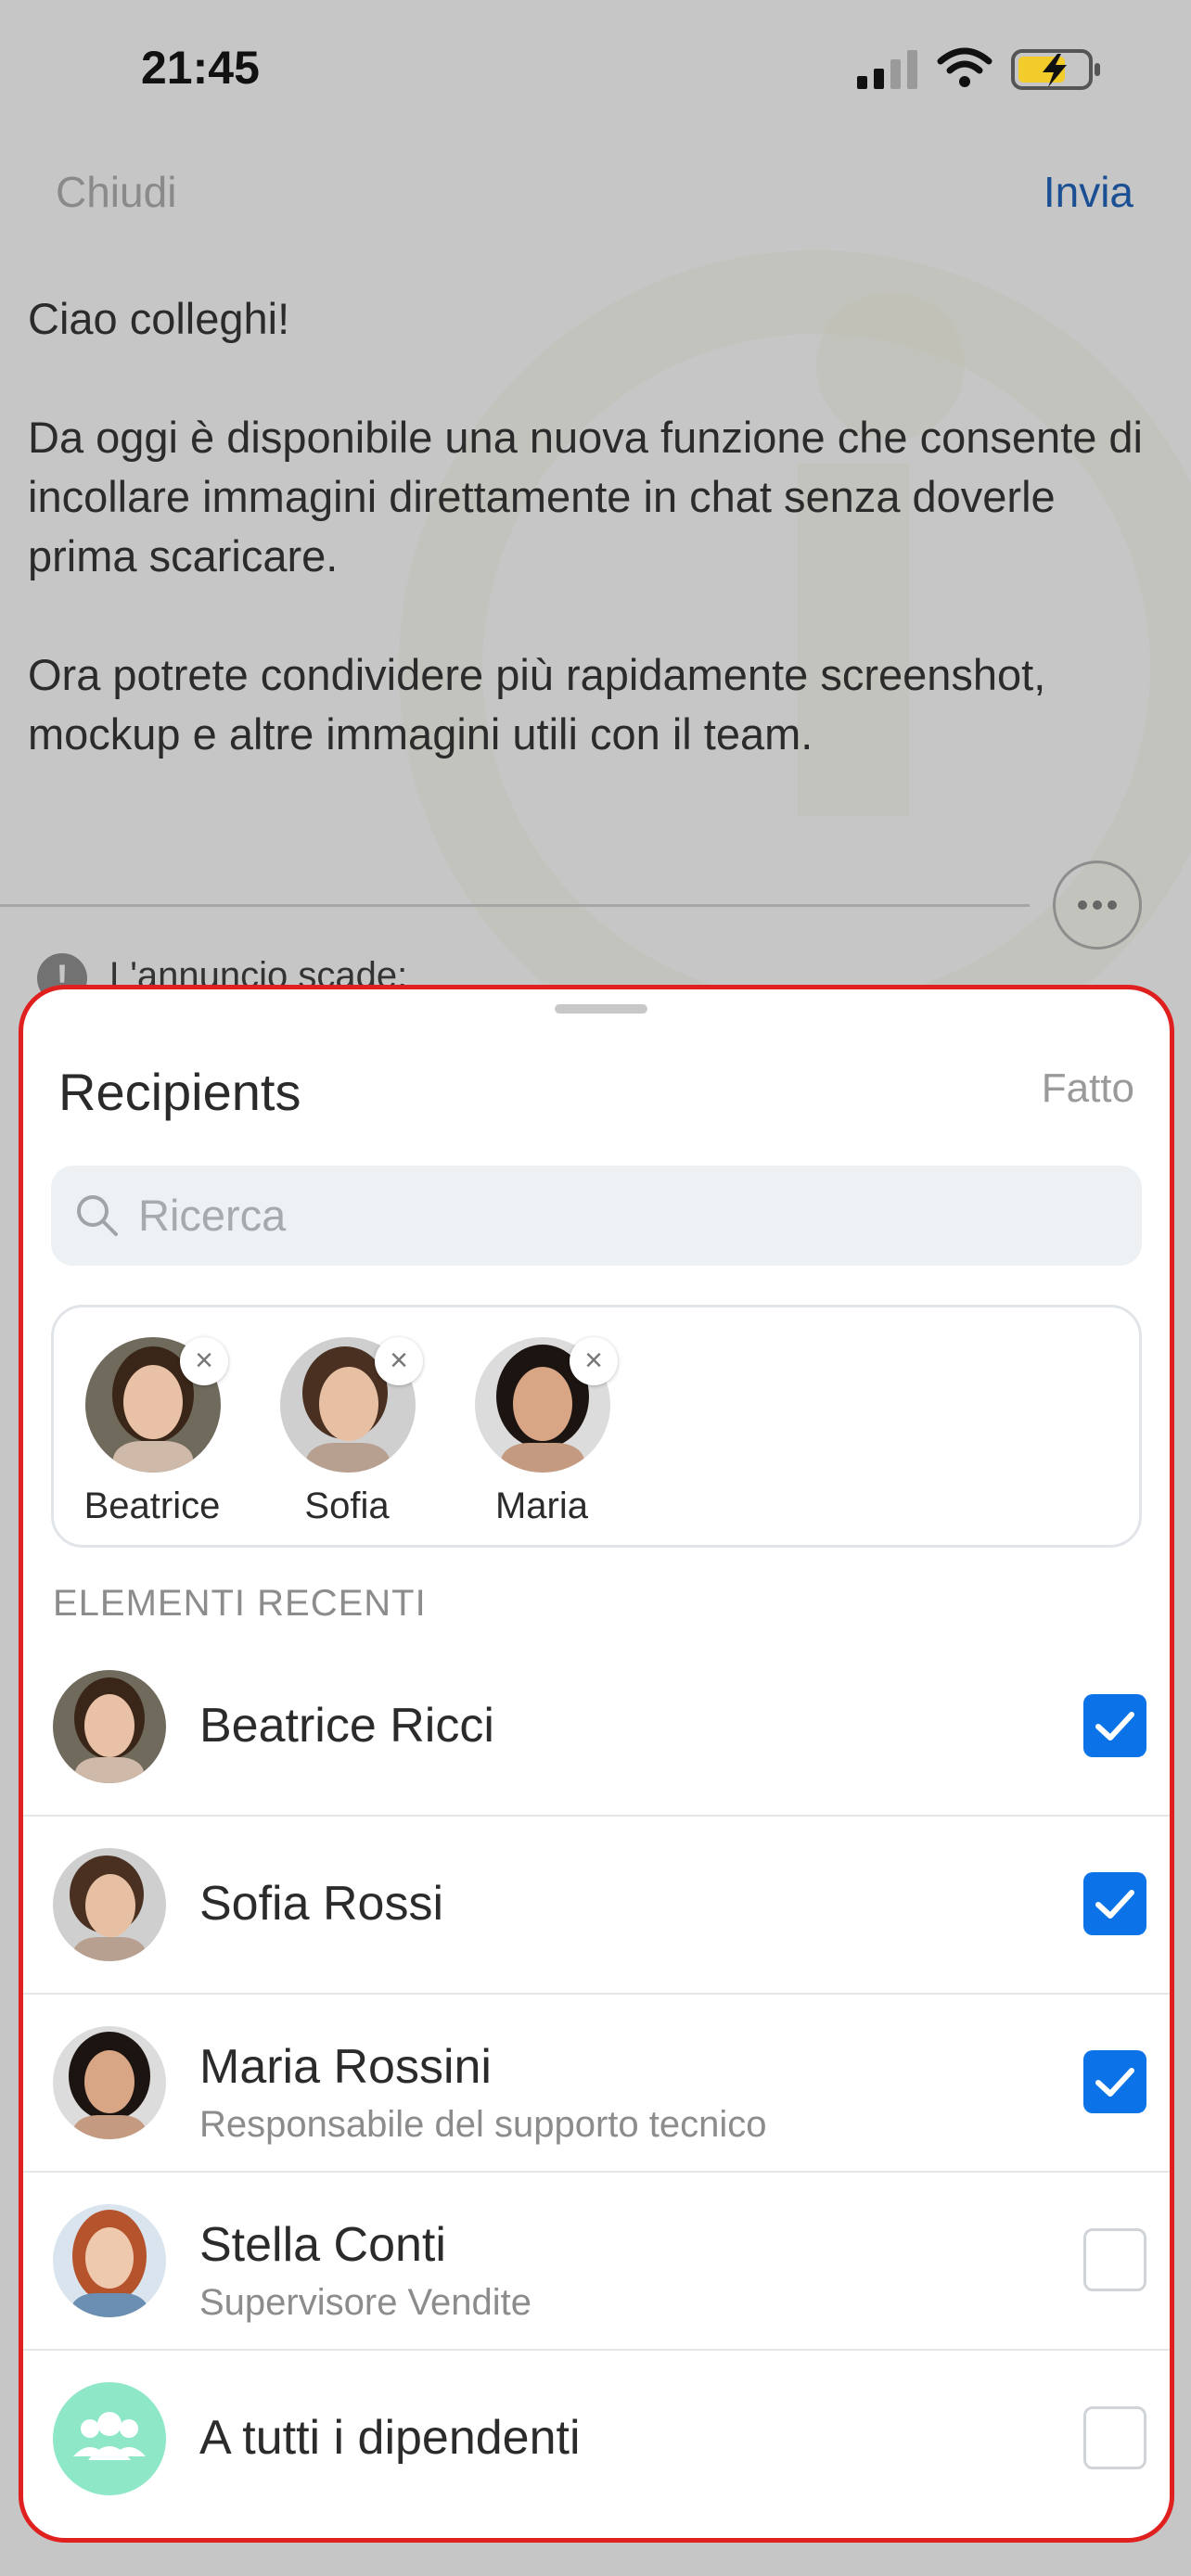  Describe the element at coordinates (322, 2245) in the screenshot. I see `recipient-name: Stella Conti` at that location.